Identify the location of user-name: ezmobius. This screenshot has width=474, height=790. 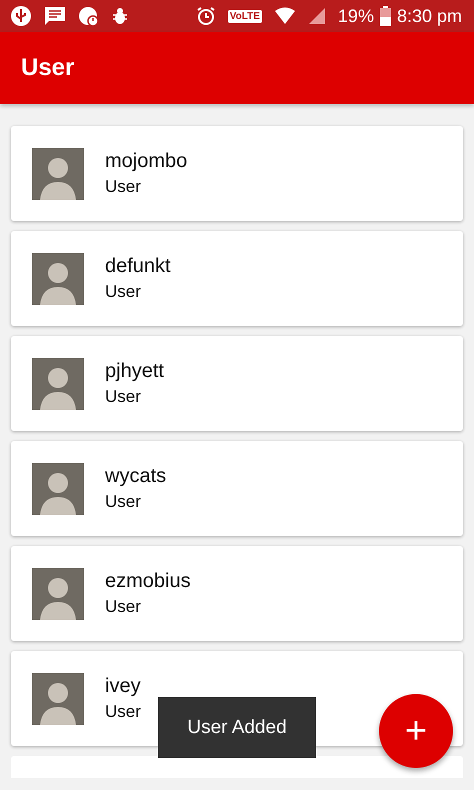
(148, 581).